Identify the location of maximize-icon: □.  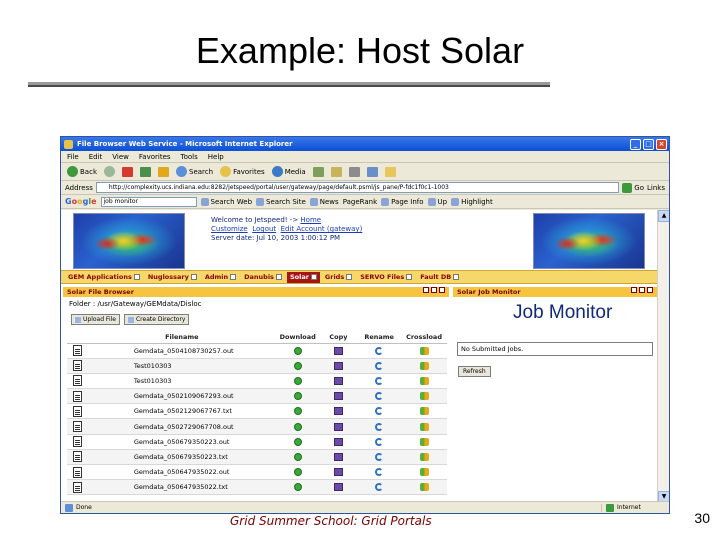
(648, 144).